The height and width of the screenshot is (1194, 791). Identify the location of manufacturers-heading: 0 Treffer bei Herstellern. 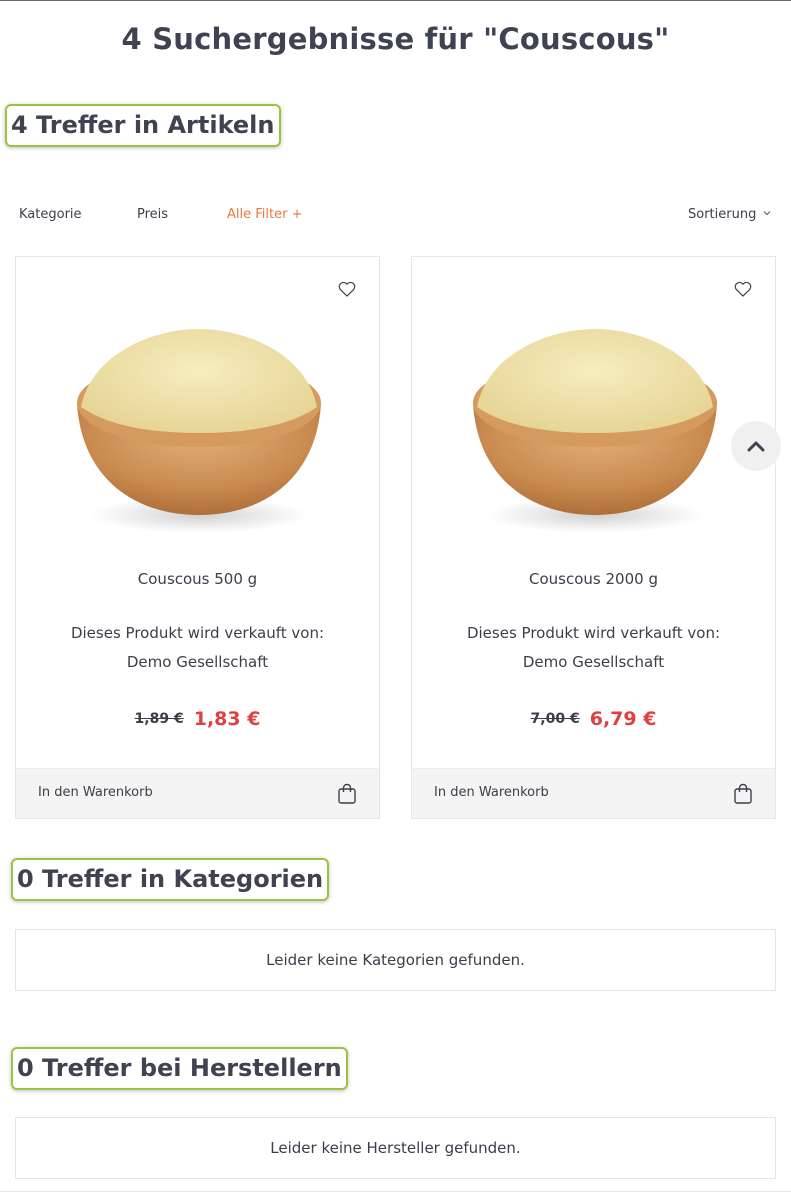
(179, 1068).